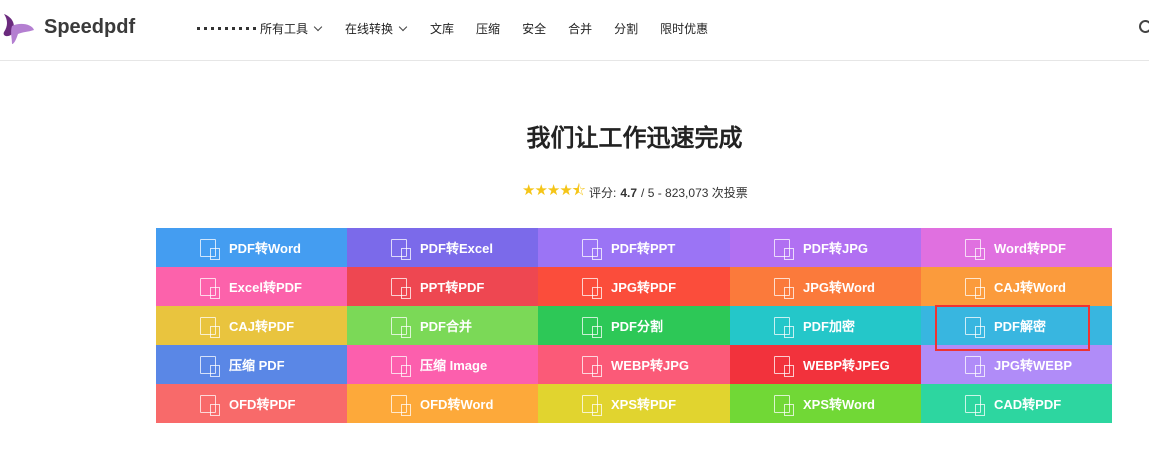 The width and height of the screenshot is (1149, 460). Describe the element at coordinates (629, 192) in the screenshot. I see `rating-value: 4.7` at that location.